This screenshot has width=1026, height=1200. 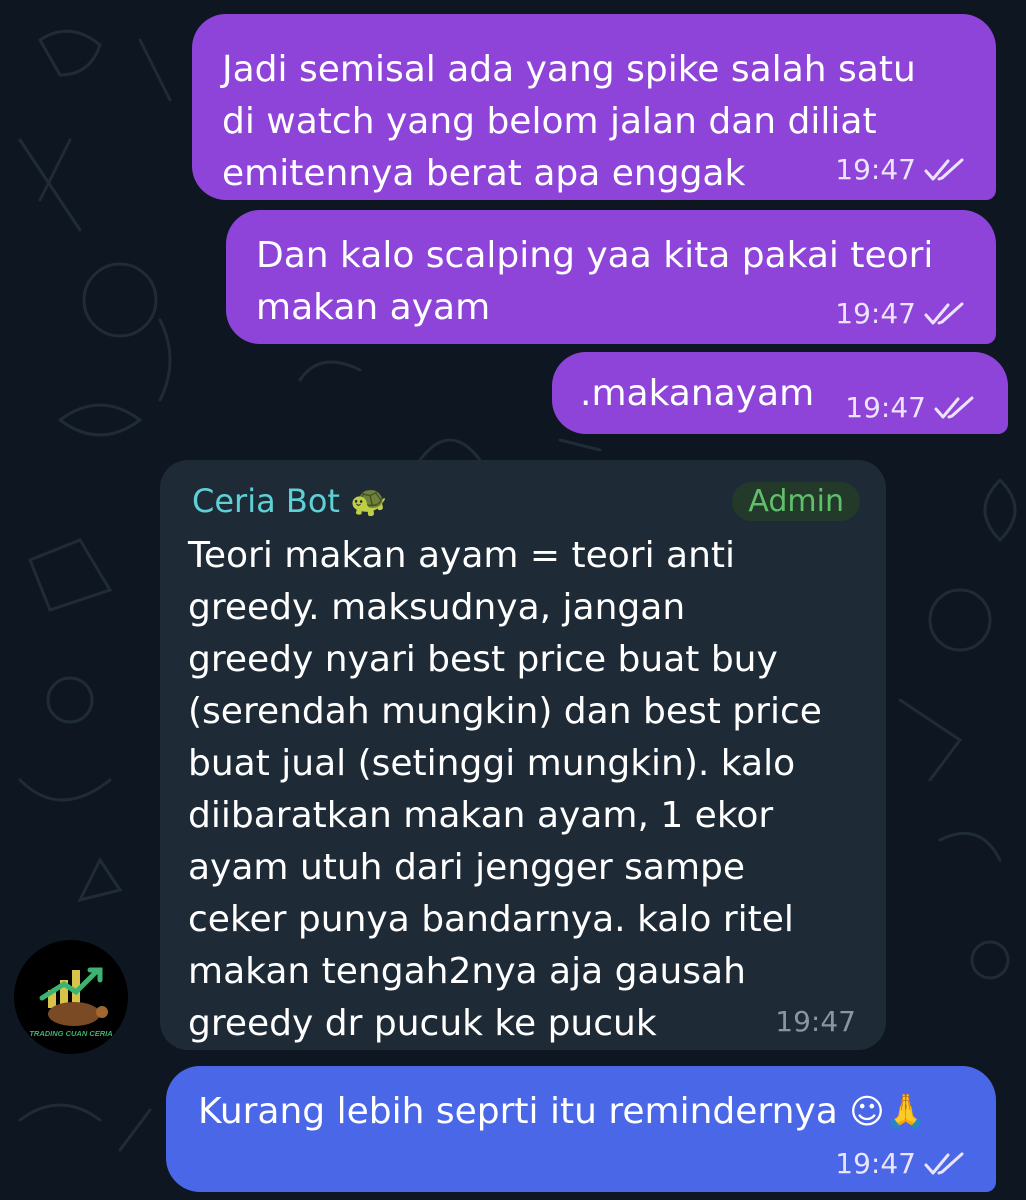 I want to click on sender-name-label: Ceria Bot, so click(x=266, y=501).